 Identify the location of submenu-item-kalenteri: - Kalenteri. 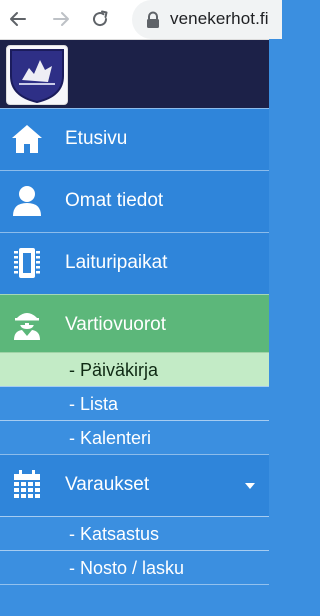
(134, 437).